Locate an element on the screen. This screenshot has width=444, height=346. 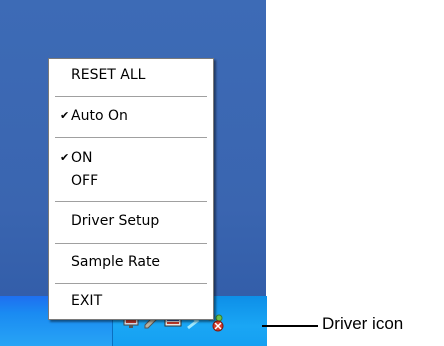
callout-label: Driver icon is located at coordinates (363, 323).